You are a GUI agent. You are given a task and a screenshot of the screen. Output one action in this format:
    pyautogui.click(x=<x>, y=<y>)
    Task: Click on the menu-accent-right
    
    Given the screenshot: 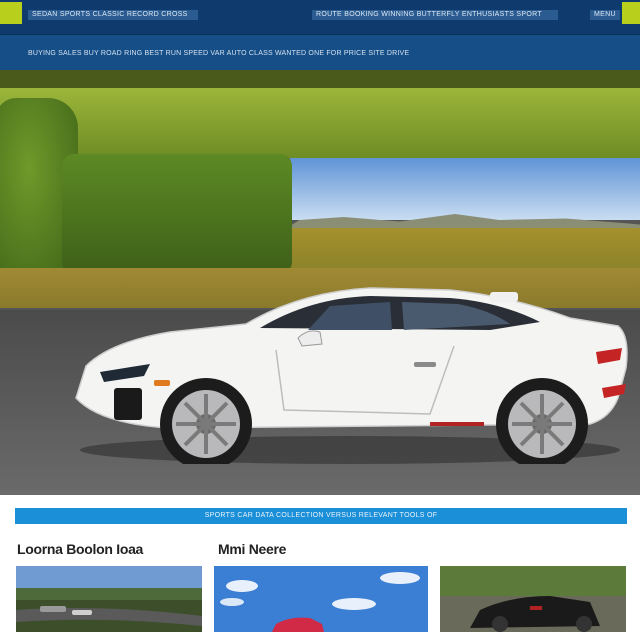 What is the action you would take?
    pyautogui.click(x=631, y=13)
    